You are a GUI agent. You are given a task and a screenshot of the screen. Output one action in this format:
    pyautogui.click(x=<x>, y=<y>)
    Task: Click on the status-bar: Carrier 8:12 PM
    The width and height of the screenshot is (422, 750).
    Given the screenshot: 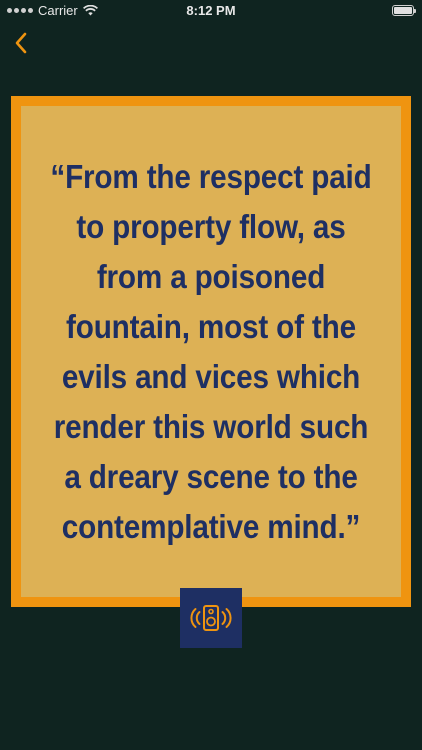 What is the action you would take?
    pyautogui.click(x=211, y=11)
    